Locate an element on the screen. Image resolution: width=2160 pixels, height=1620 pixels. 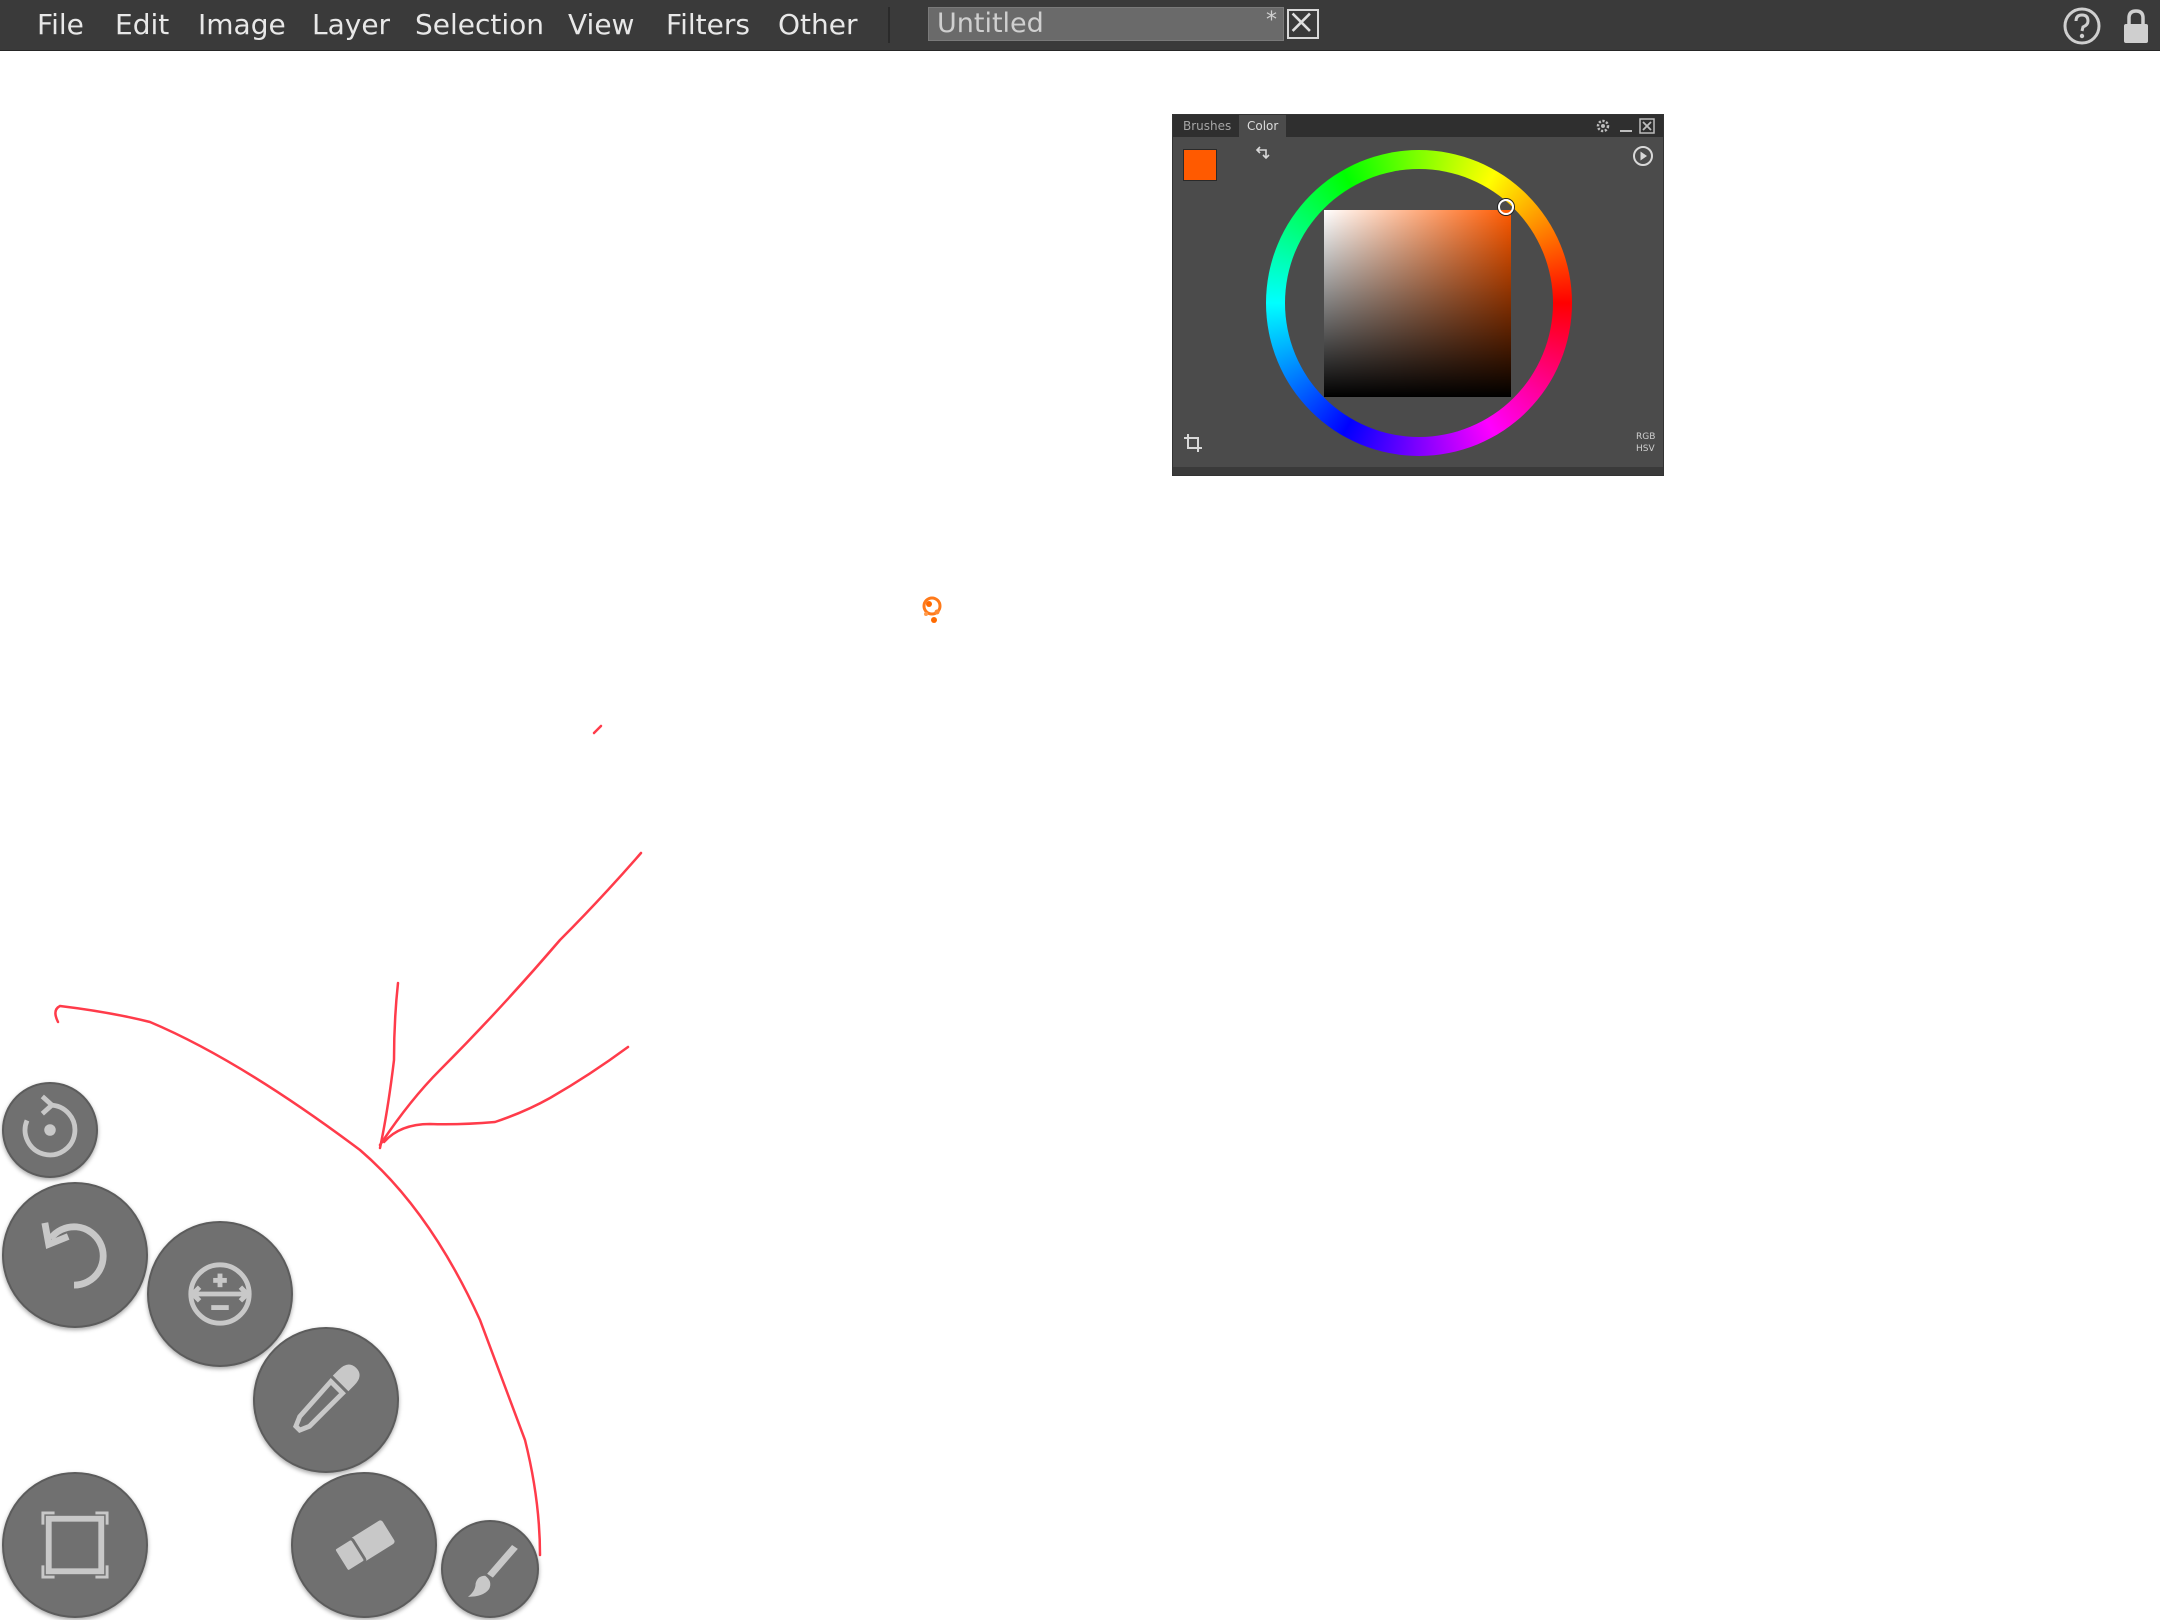
tab-brushes: Brushes is located at coordinates (1207, 126).